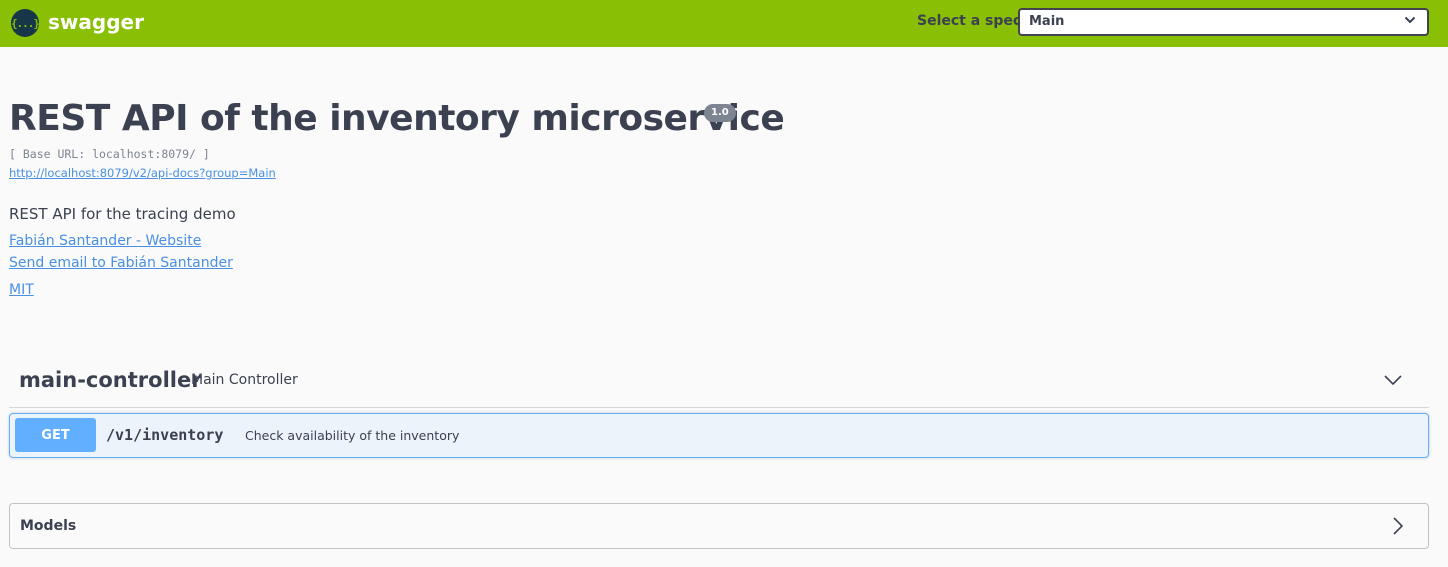 Image resolution: width=1448 pixels, height=567 pixels. Describe the element at coordinates (110, 380) in the screenshot. I see `tag-name: main-controller` at that location.